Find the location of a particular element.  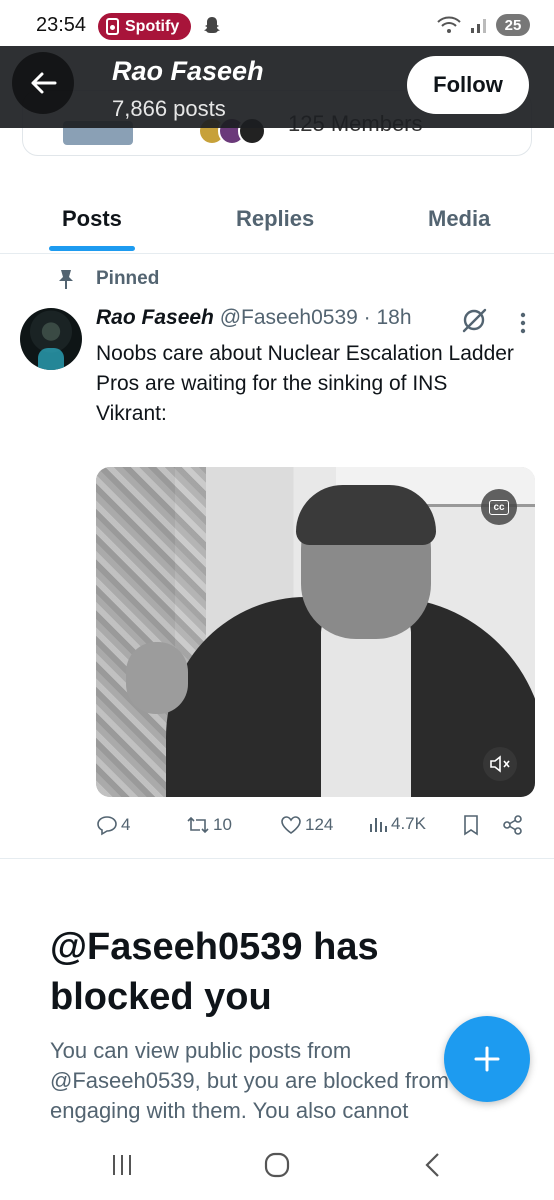

arrow-left-icon is located at coordinates (44, 83).